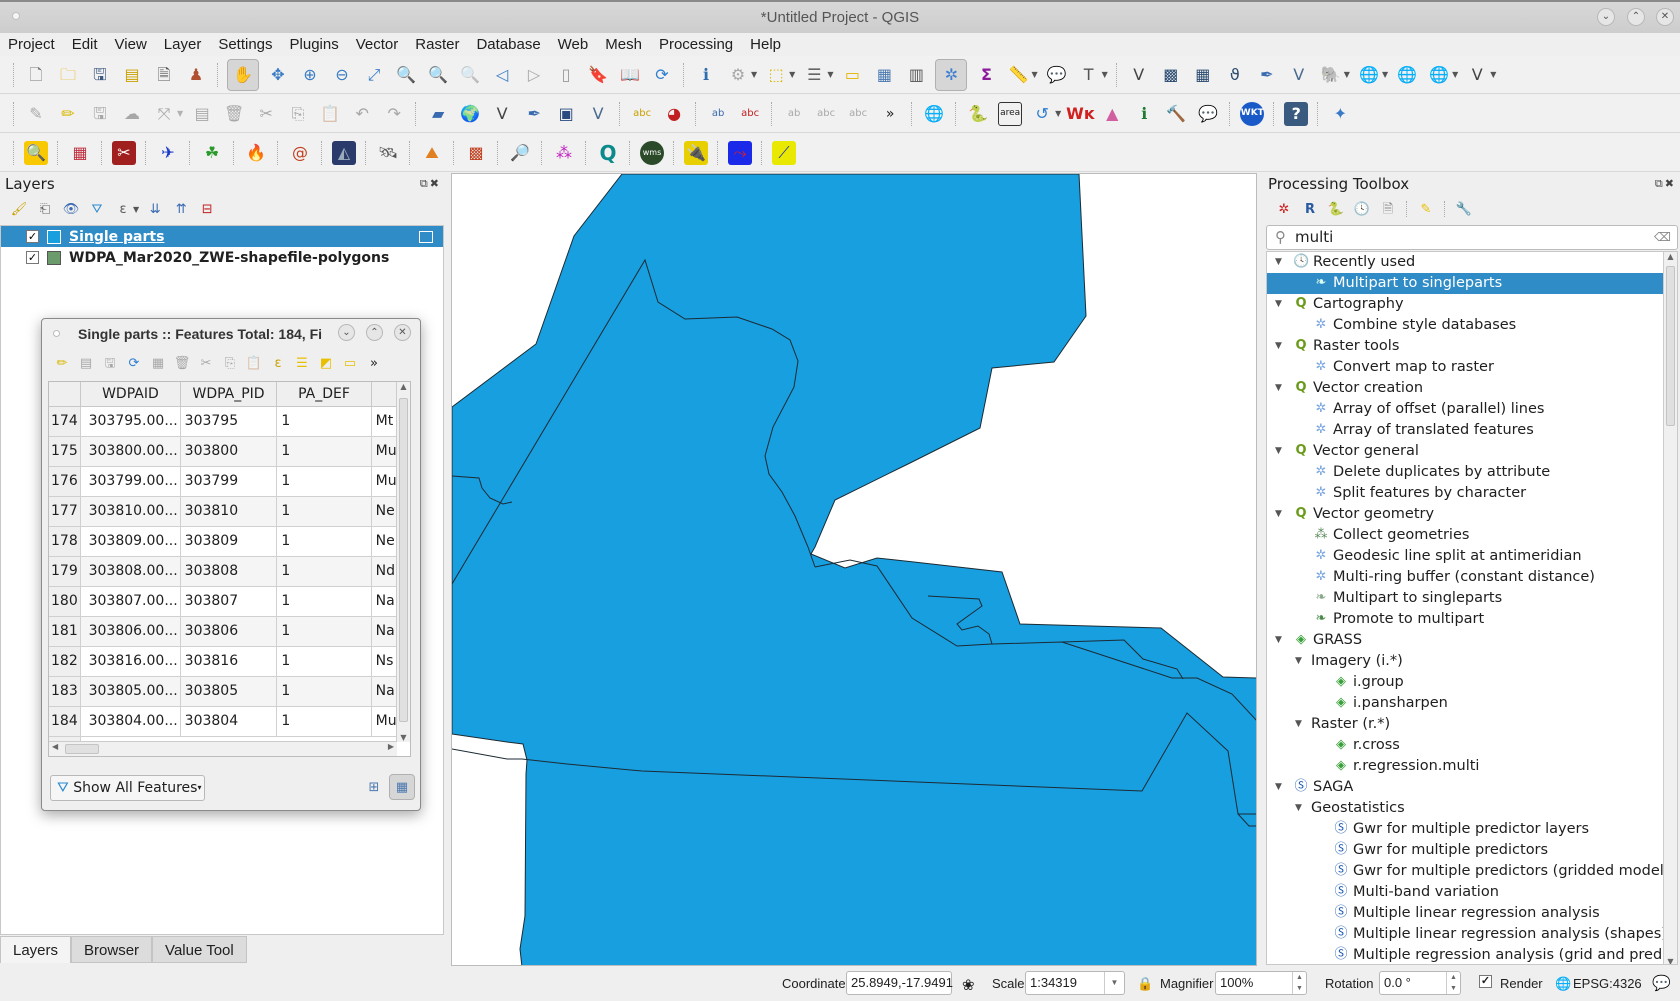 The width and height of the screenshot is (1680, 1001). What do you see at coordinates (344, 152) in the screenshot?
I see `mesh-icon: ◭` at bounding box center [344, 152].